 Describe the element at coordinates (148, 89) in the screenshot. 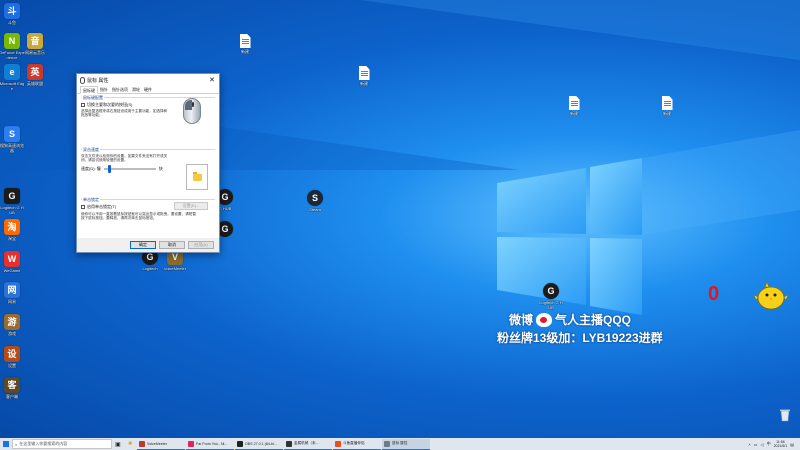

I see `tab-hardware: 硬件` at that location.